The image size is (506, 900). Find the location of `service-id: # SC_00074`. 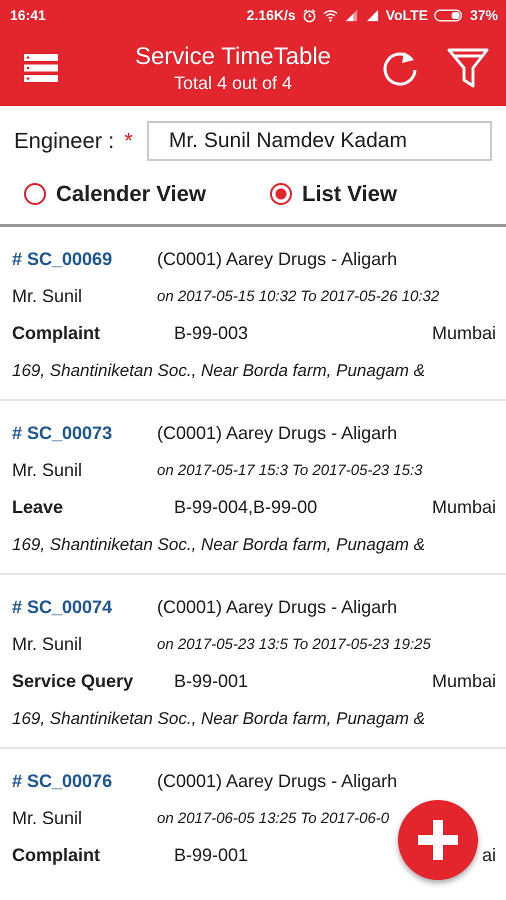

service-id: # SC_00074 is located at coordinates (84, 607).